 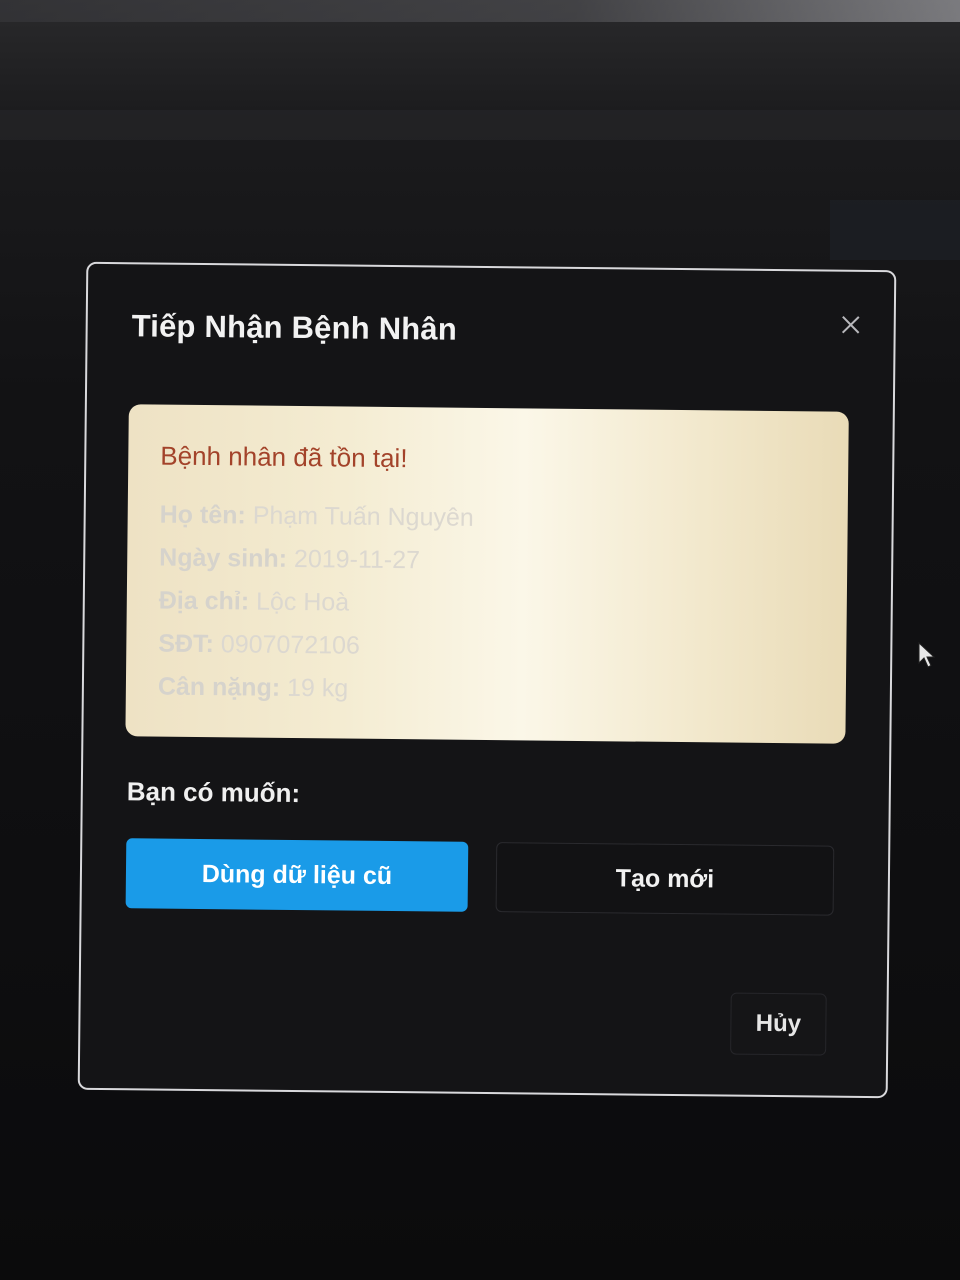 I want to click on use-old-data-button: Dùng dữ liệu cũ, so click(x=297, y=875).